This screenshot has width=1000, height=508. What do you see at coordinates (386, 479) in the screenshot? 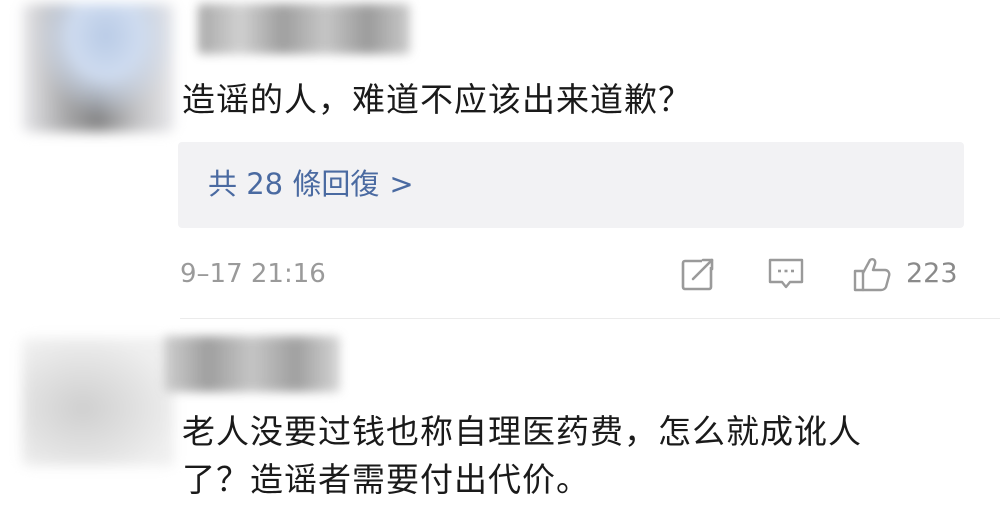
I see `comment-text-line: 了？造谣者需要付出代价。` at bounding box center [386, 479].